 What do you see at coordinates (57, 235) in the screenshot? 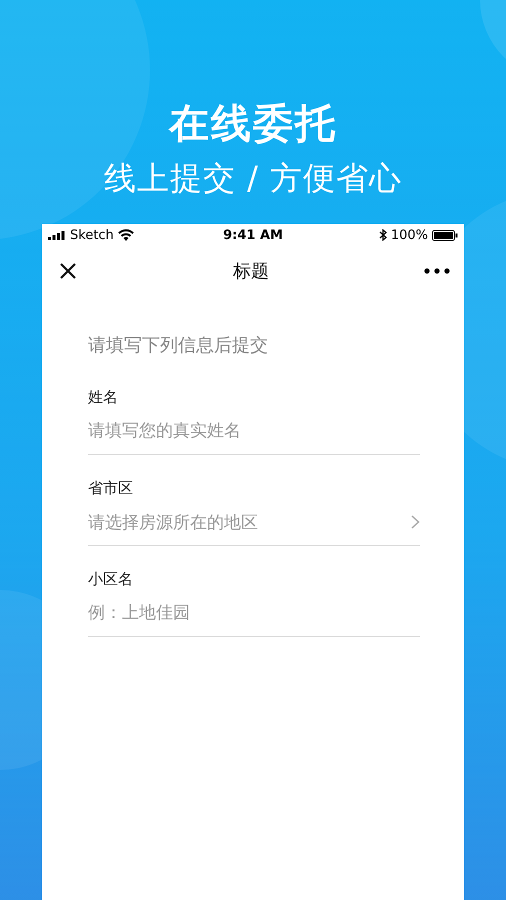
I see `signal-icon` at bounding box center [57, 235].